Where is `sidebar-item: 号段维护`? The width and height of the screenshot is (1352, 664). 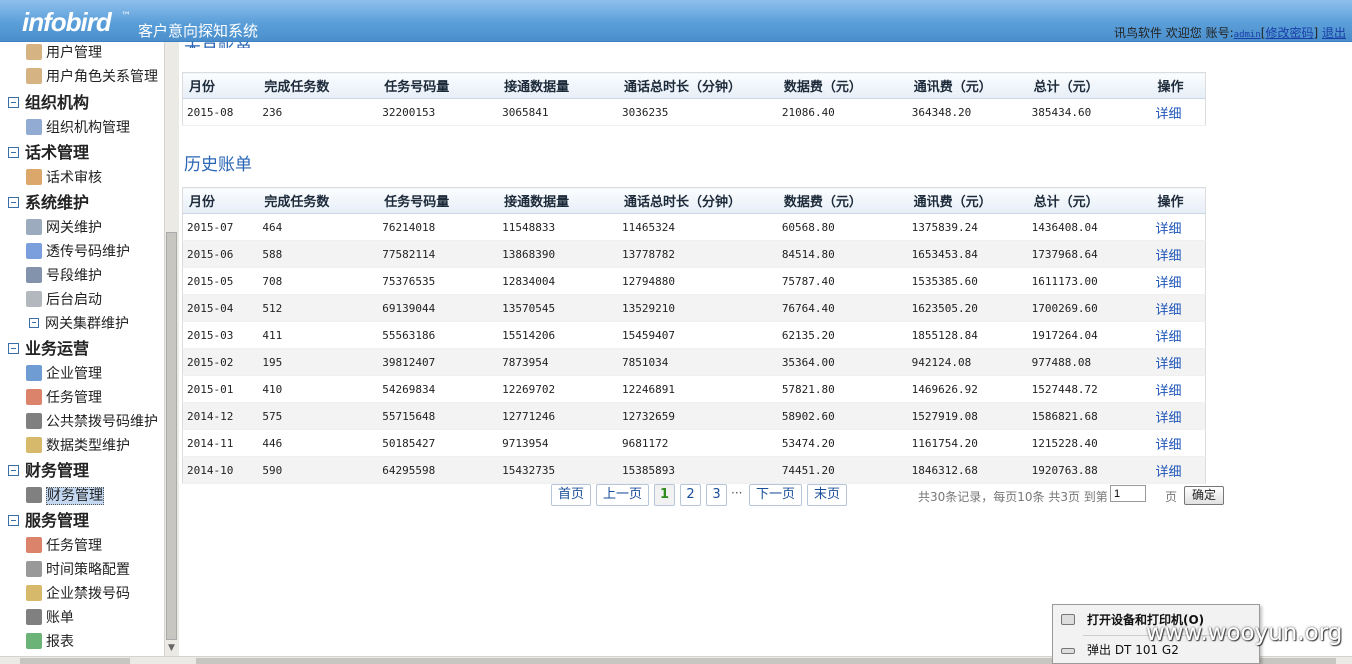
sidebar-item: 号段维护 is located at coordinates (64, 276).